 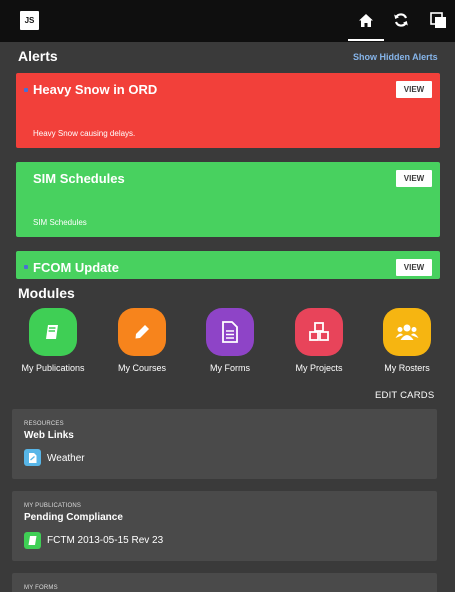 What do you see at coordinates (73, 517) in the screenshot?
I see `card-title: Pending Compliance` at bounding box center [73, 517].